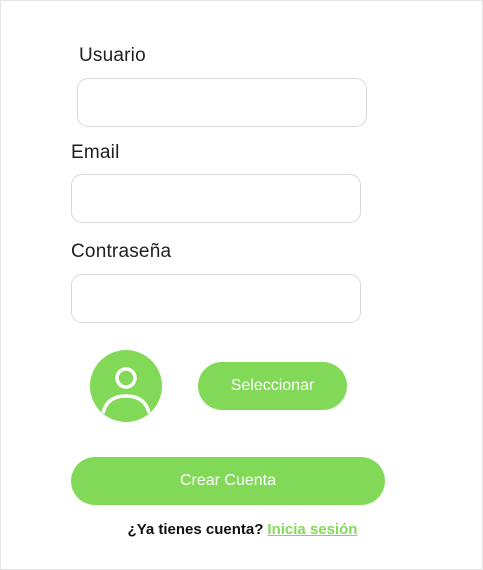 This screenshot has height=570, width=483. What do you see at coordinates (121, 251) in the screenshot?
I see `password-label: Contraseña` at bounding box center [121, 251].